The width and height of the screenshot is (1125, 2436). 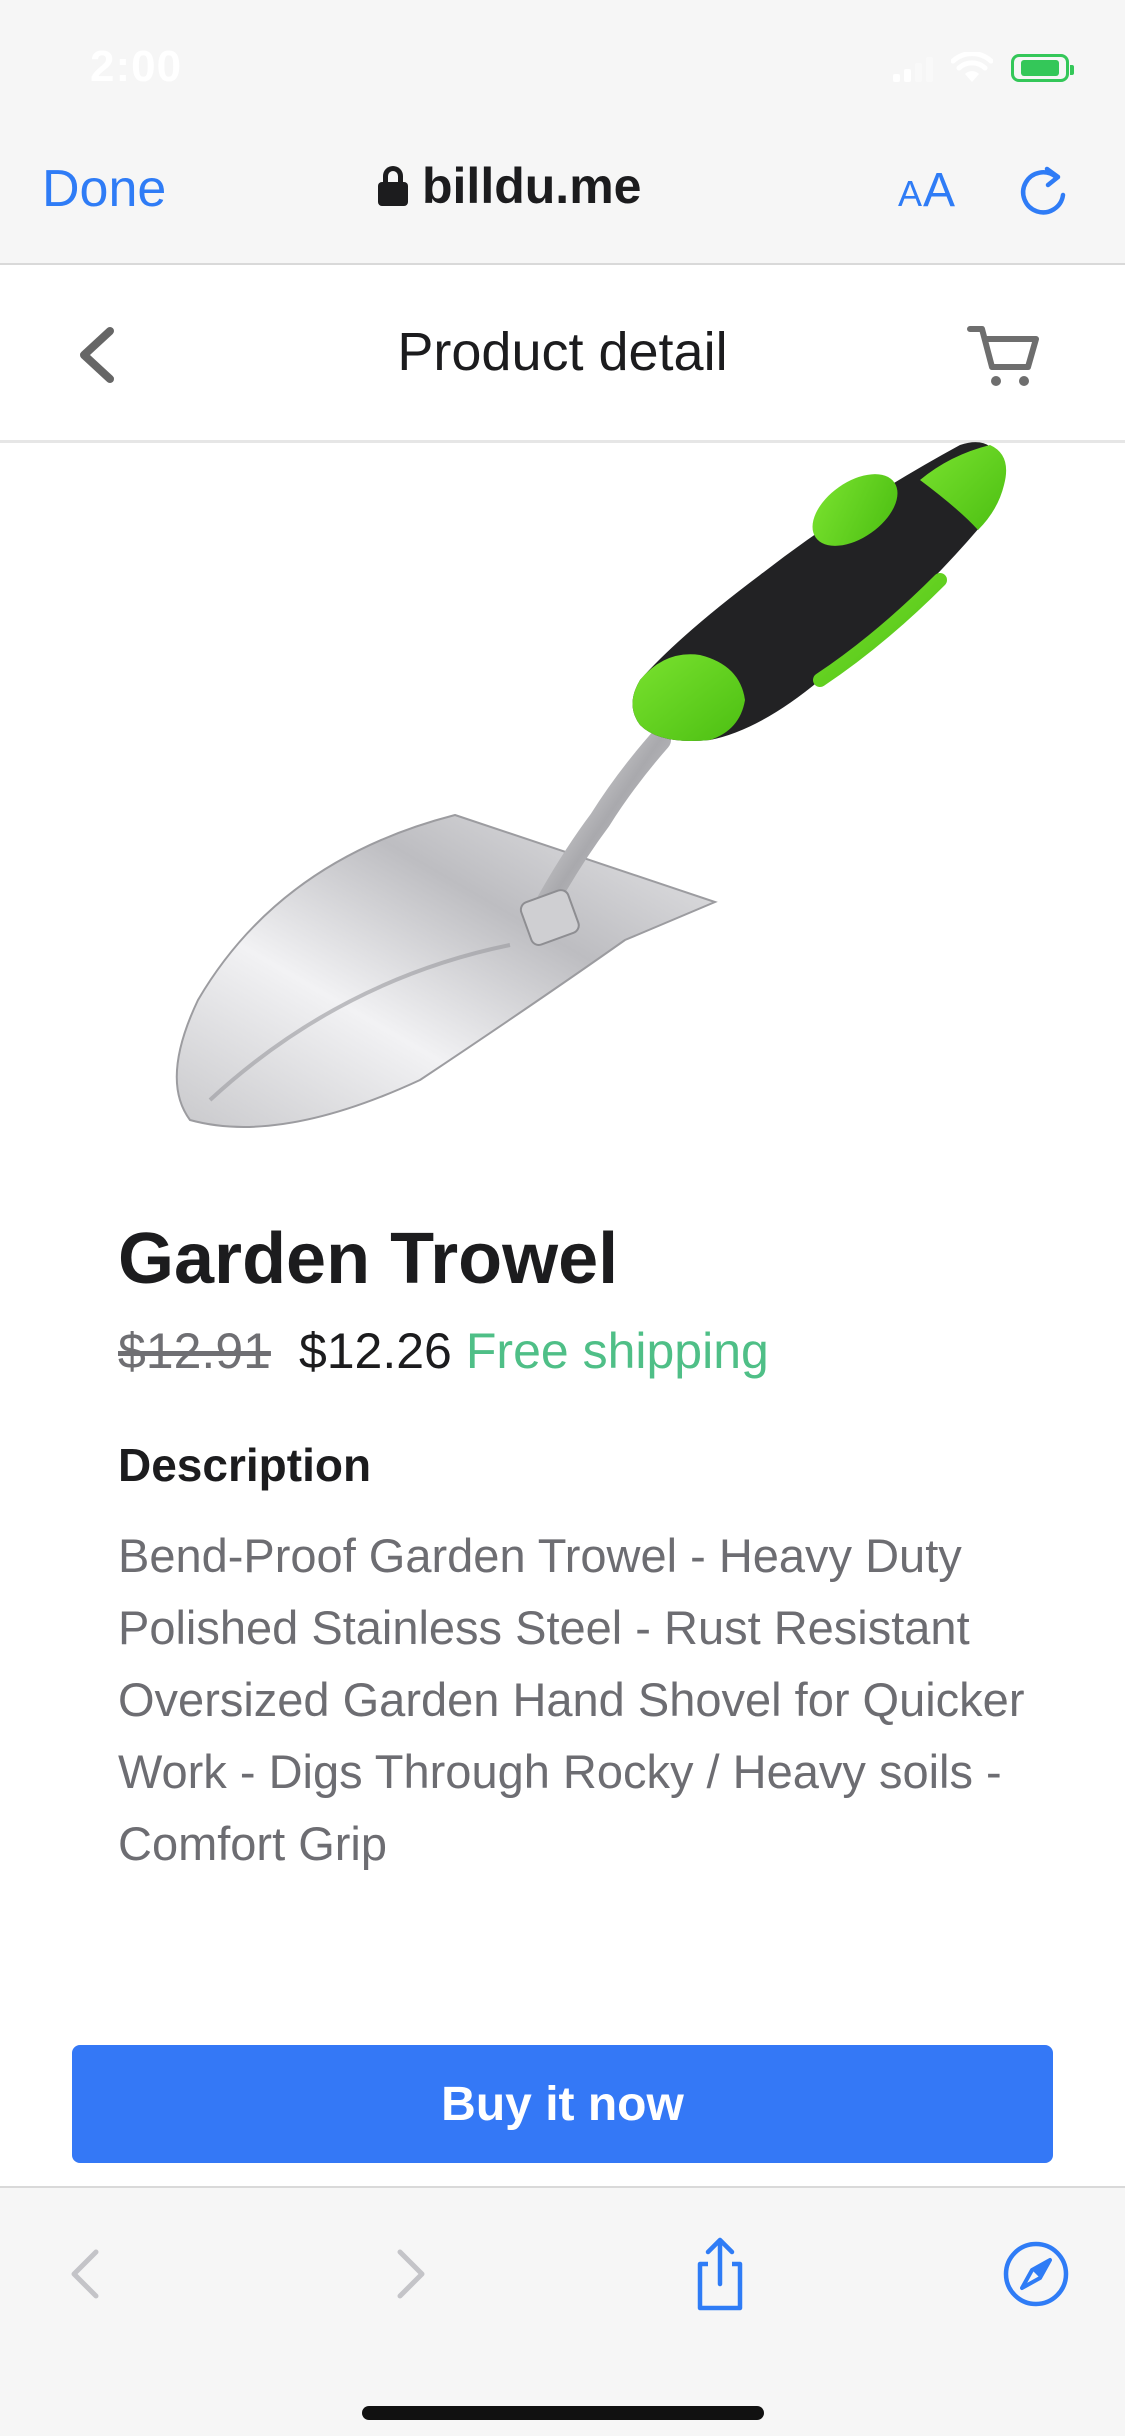 I want to click on text-size-small-a: A, so click(x=911, y=193).